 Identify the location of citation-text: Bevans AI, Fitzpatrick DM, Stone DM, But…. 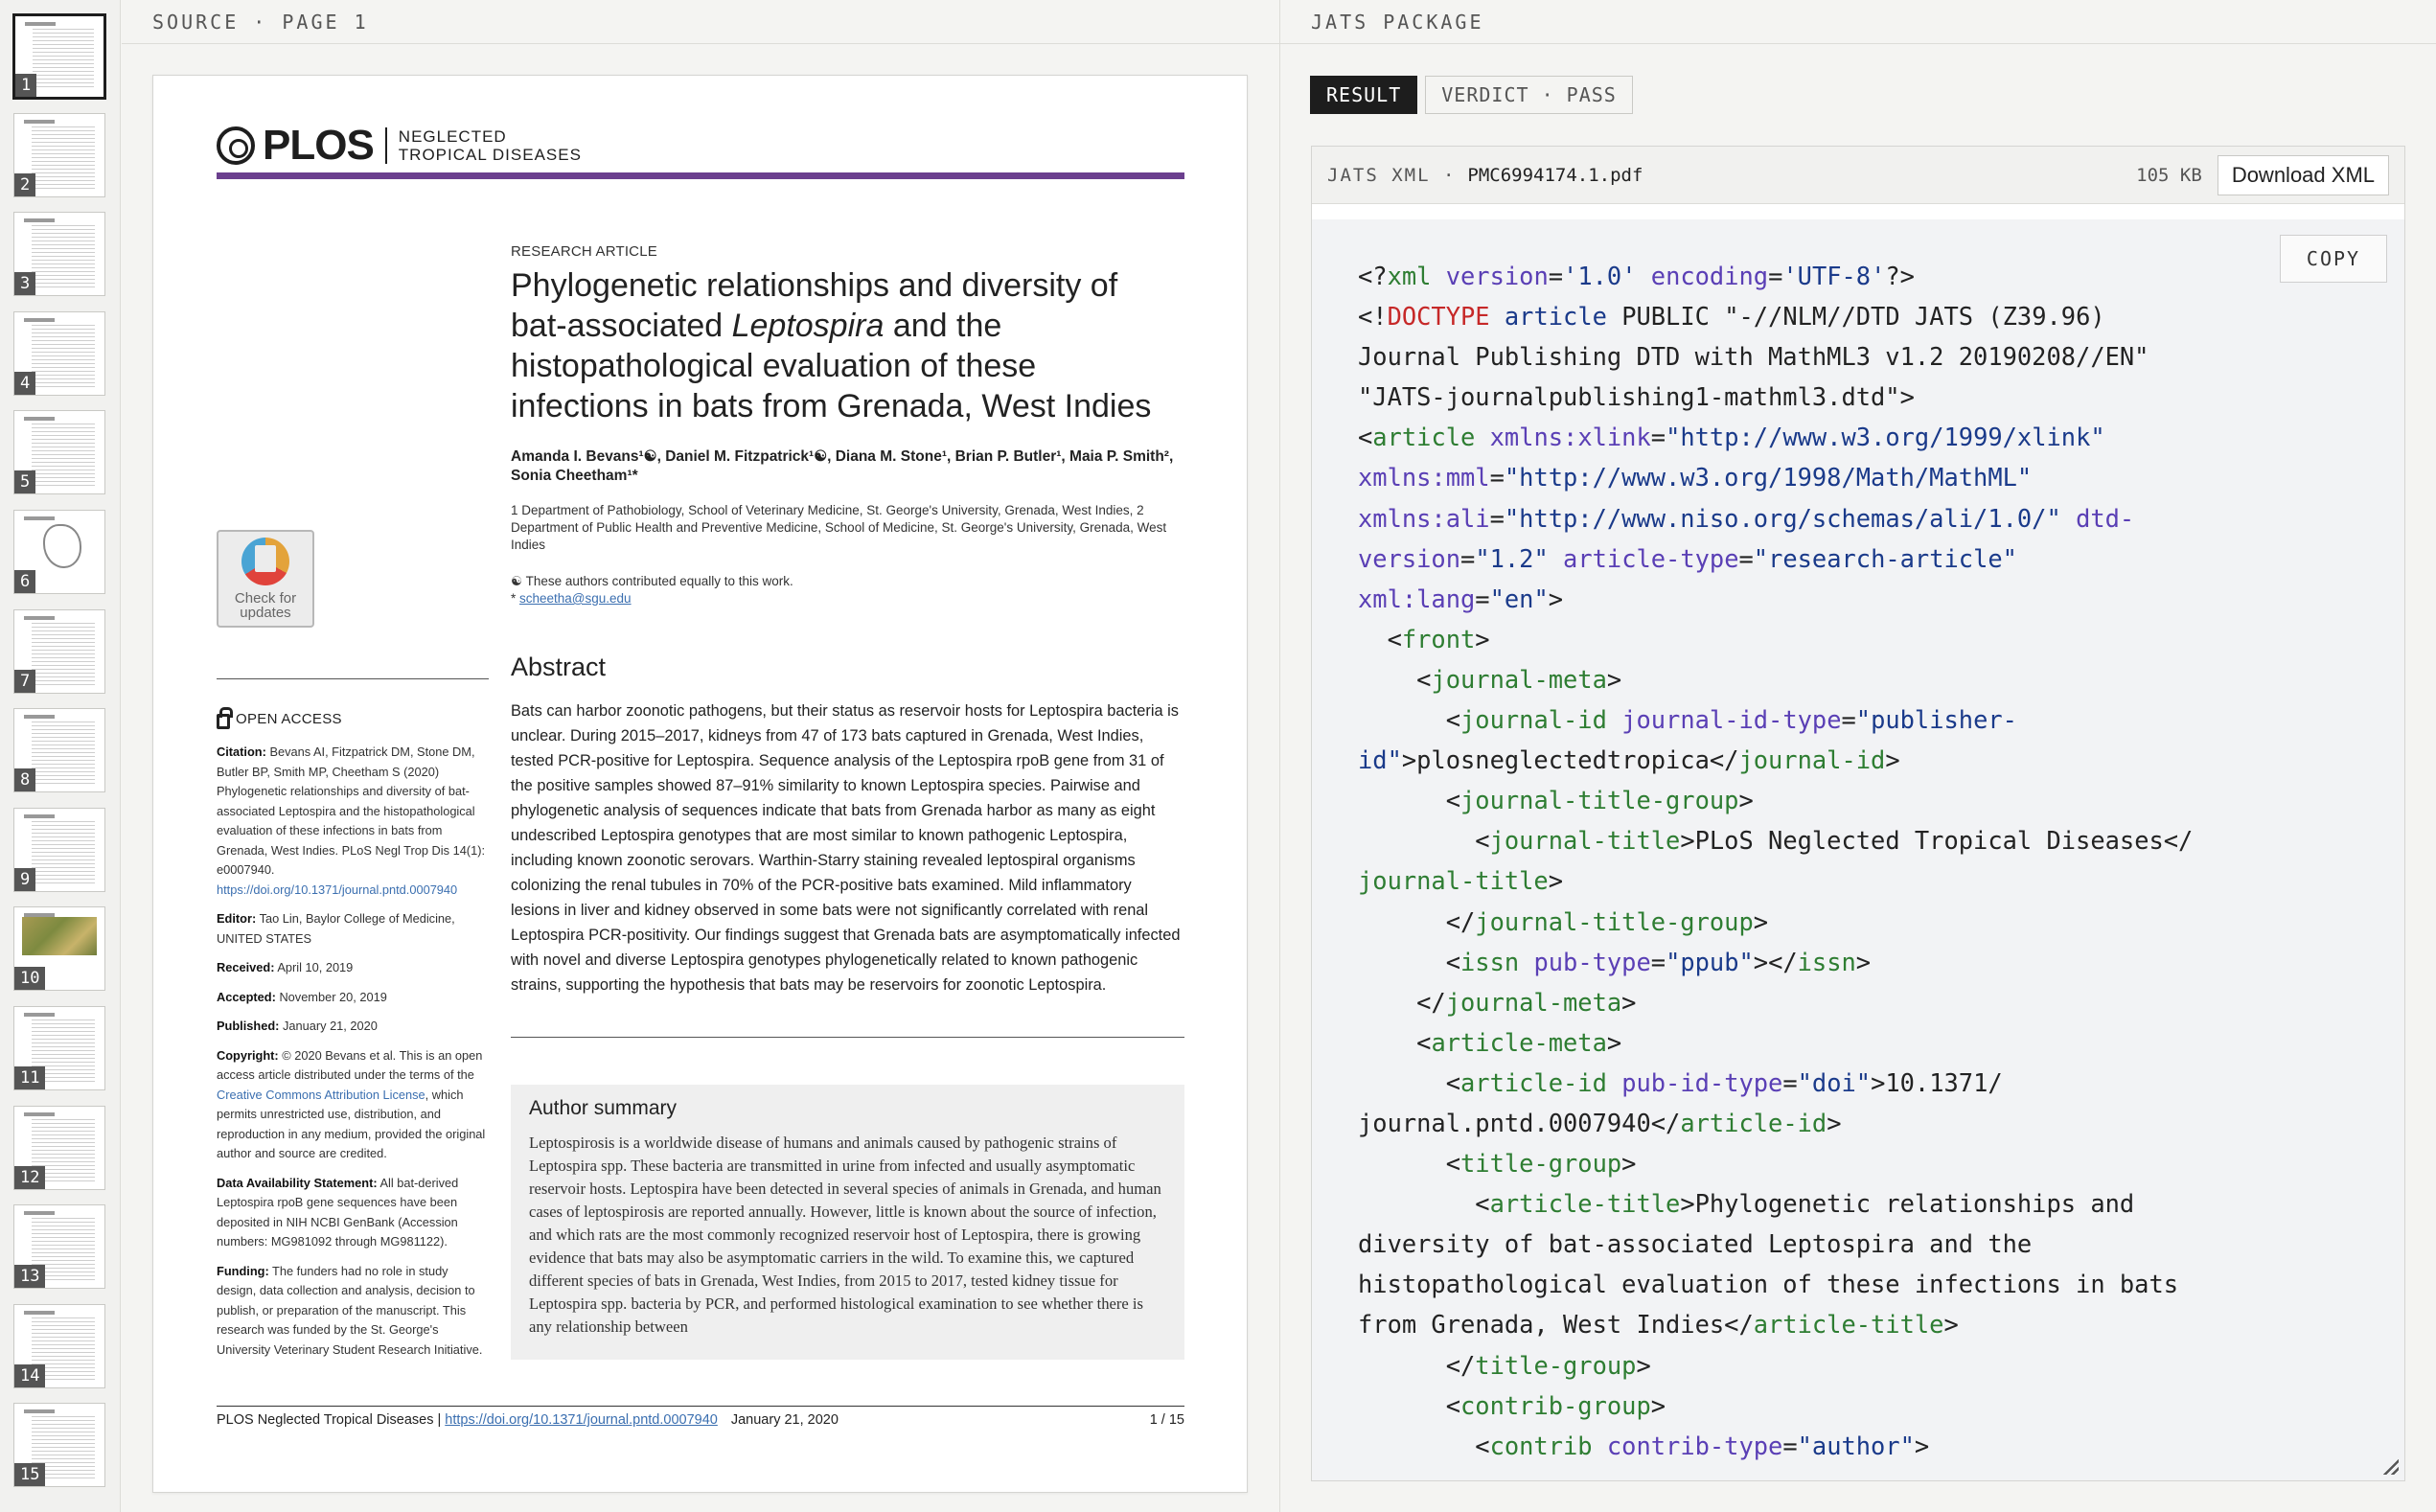
(351, 811).